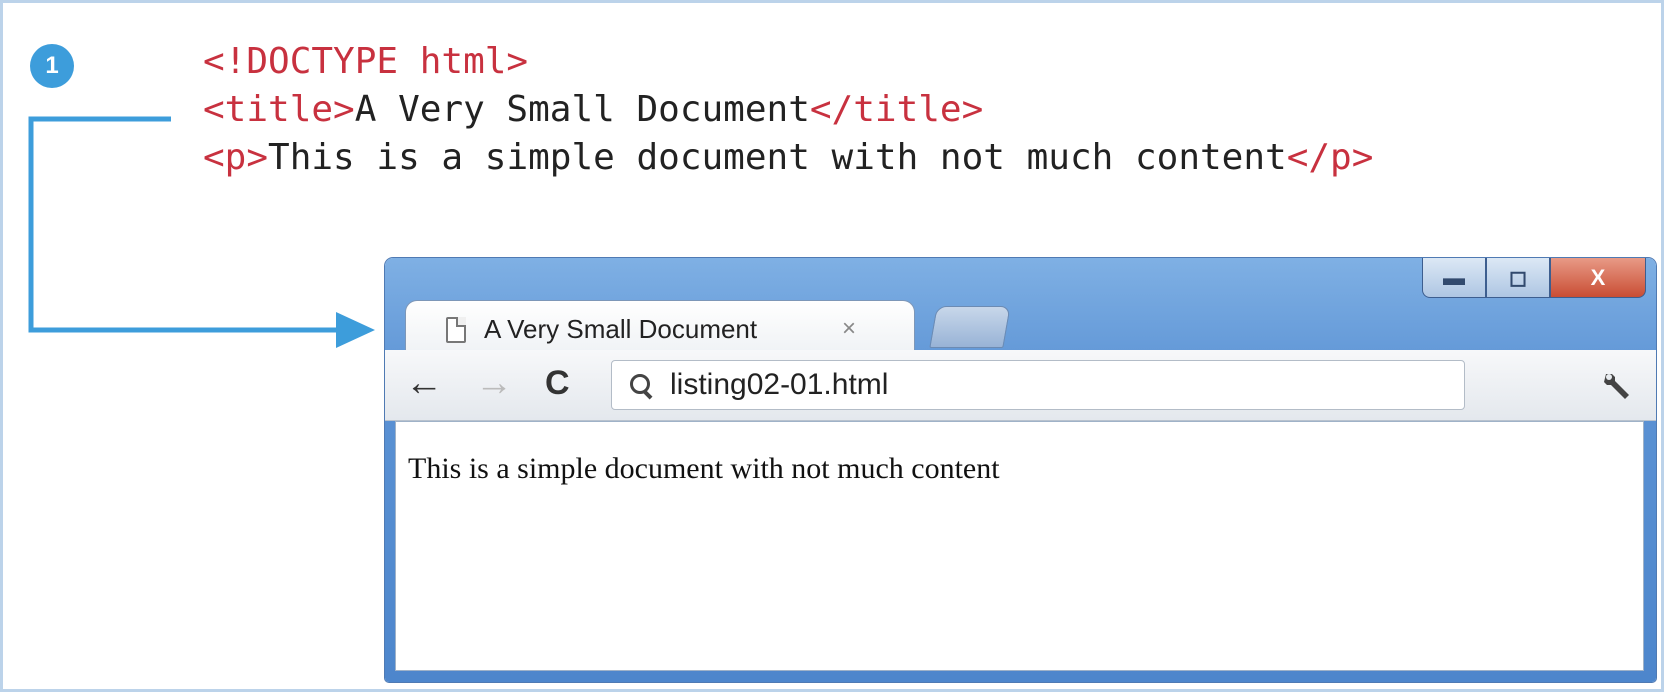  I want to click on p-open-tag: <p>, so click(236, 157).